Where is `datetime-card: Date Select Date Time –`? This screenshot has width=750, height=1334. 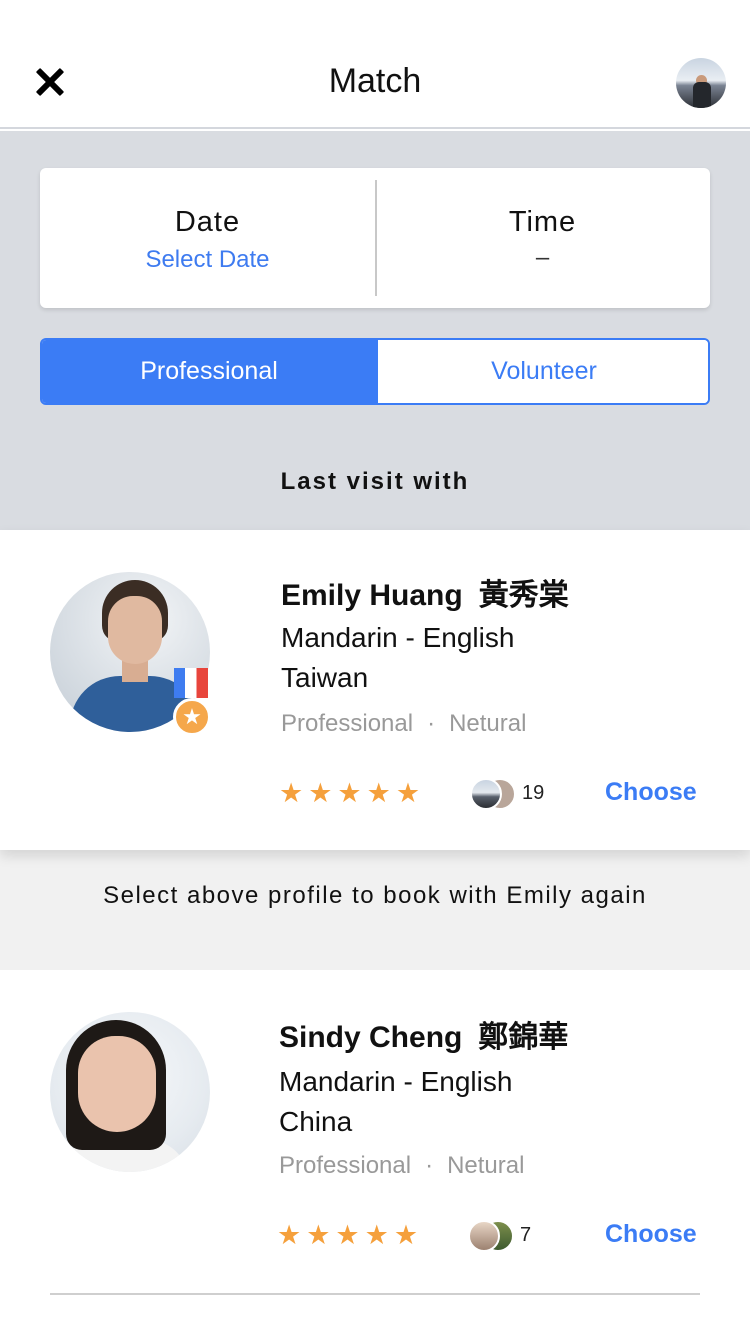
datetime-card: Date Select Date Time – is located at coordinates (375, 238).